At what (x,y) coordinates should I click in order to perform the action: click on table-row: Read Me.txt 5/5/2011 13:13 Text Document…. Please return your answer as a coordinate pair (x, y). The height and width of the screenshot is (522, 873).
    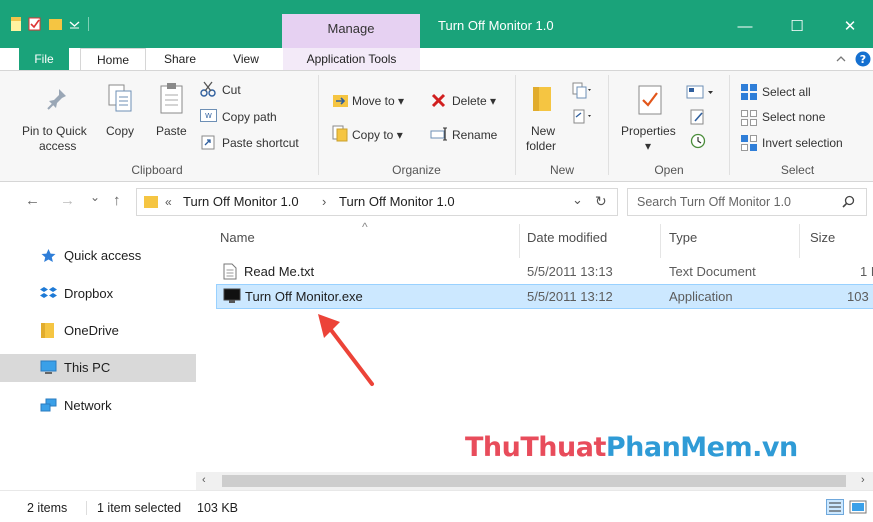
    Looking at the image, I should click on (544, 271).